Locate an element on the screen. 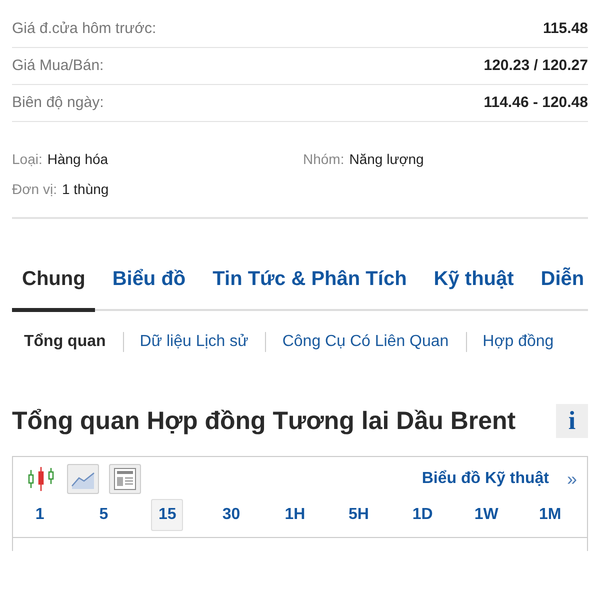  detail-label: Nhóm: is located at coordinates (323, 159).